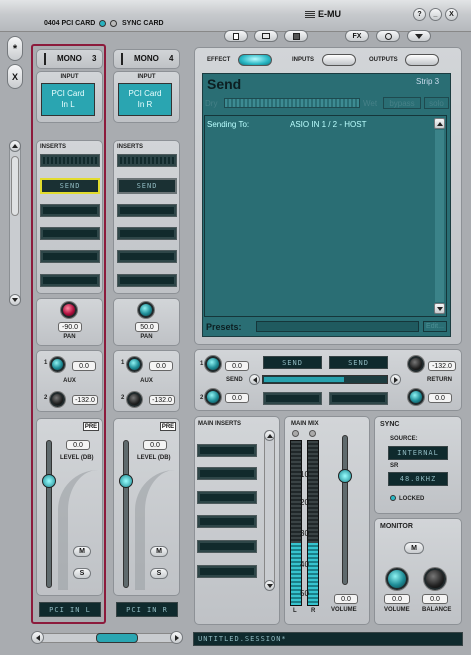 This screenshot has width=471, height=655. I want to click on effect-tab, so click(255, 60).